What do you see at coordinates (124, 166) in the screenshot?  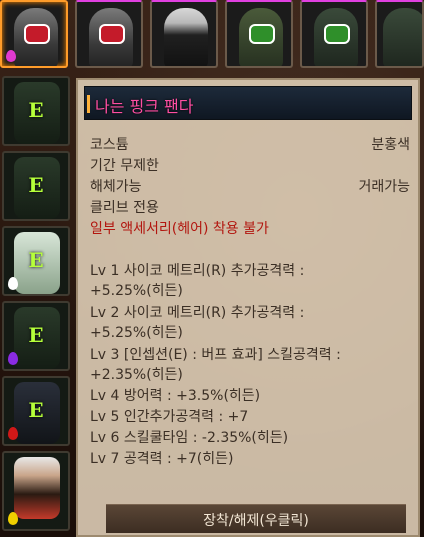 I see `item-duration: 기간 무제한` at bounding box center [124, 166].